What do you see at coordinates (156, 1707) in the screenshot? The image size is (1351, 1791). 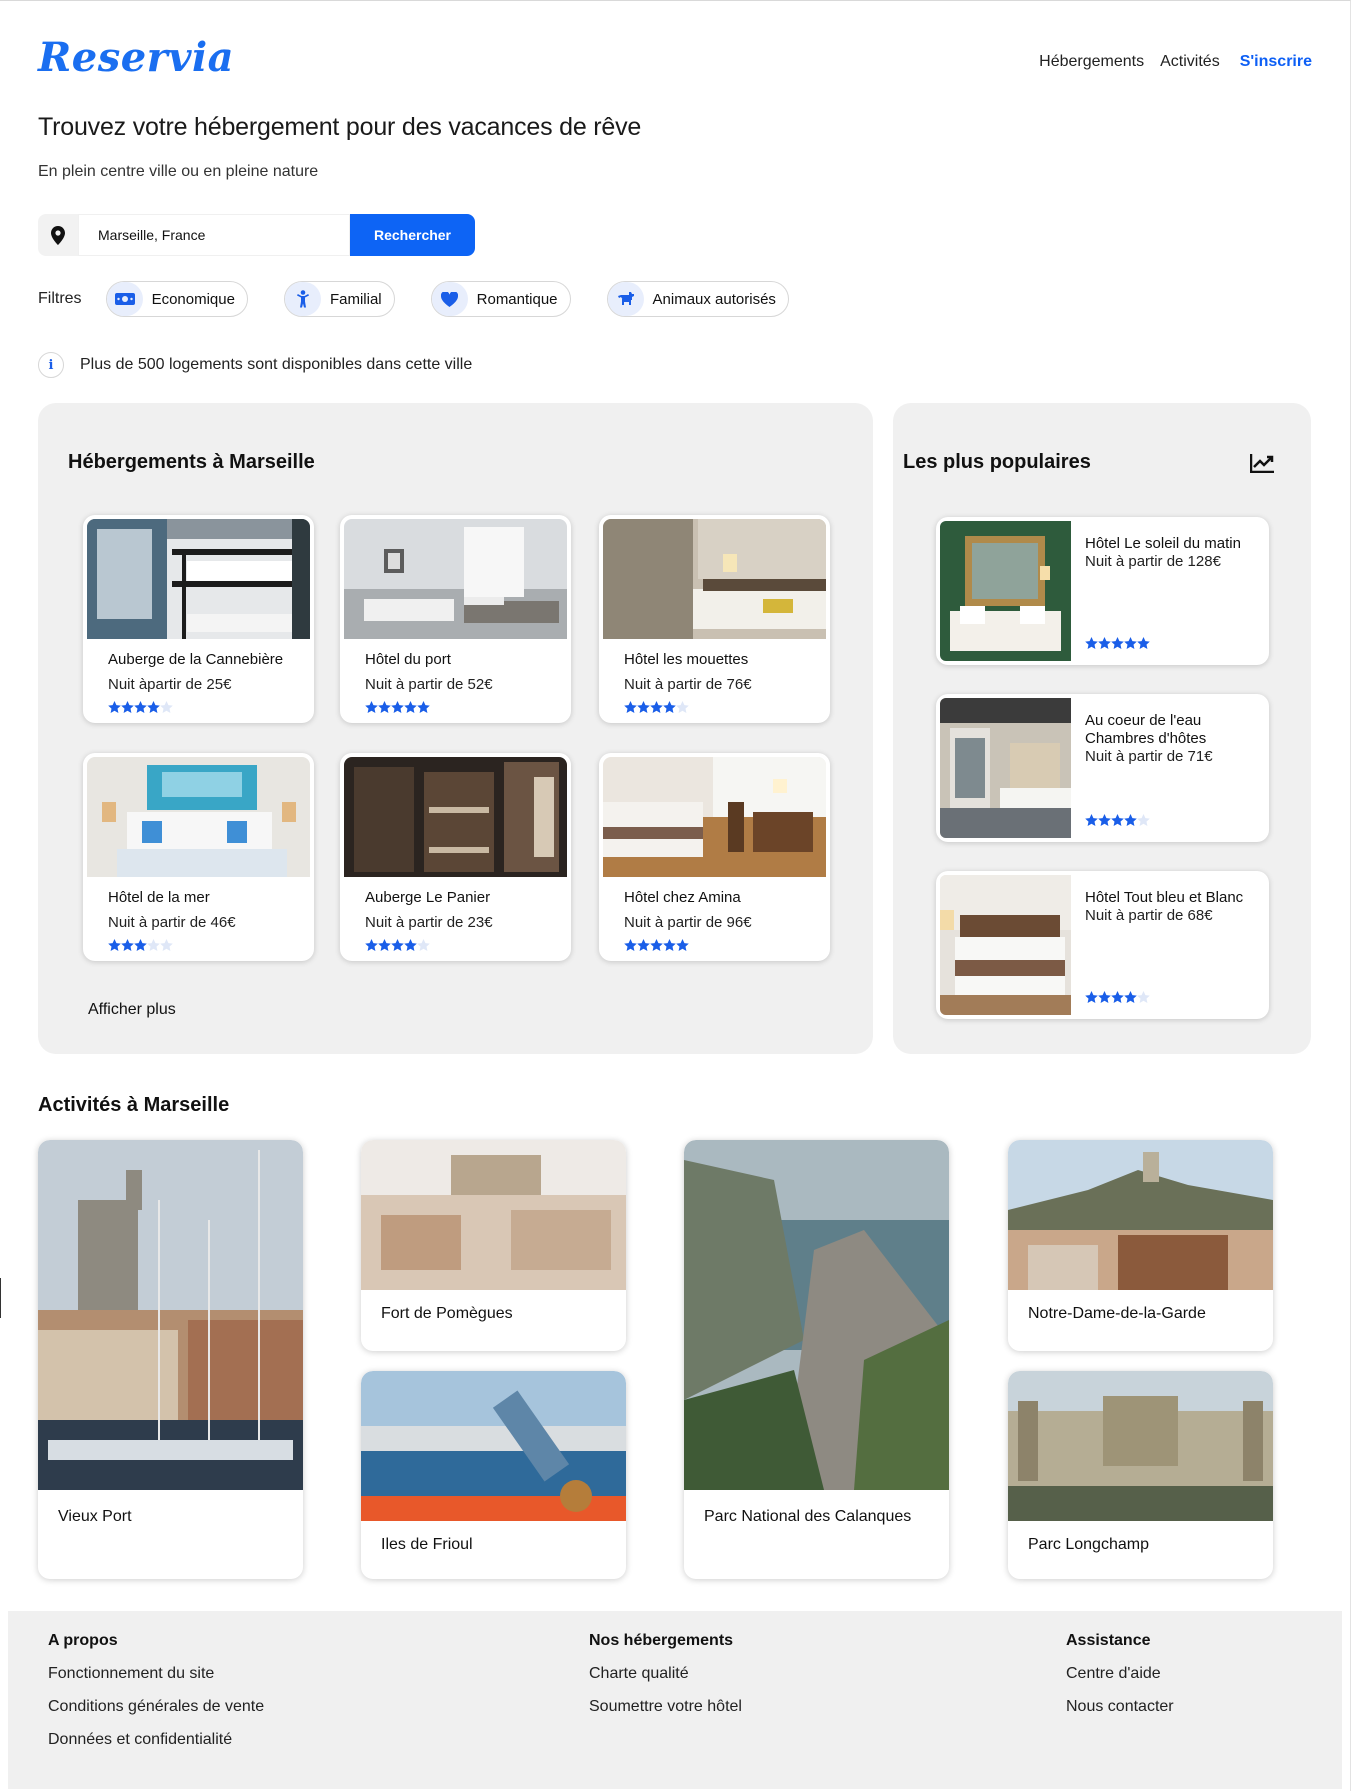 I see `footer-link: Conditions générales de vente` at bounding box center [156, 1707].